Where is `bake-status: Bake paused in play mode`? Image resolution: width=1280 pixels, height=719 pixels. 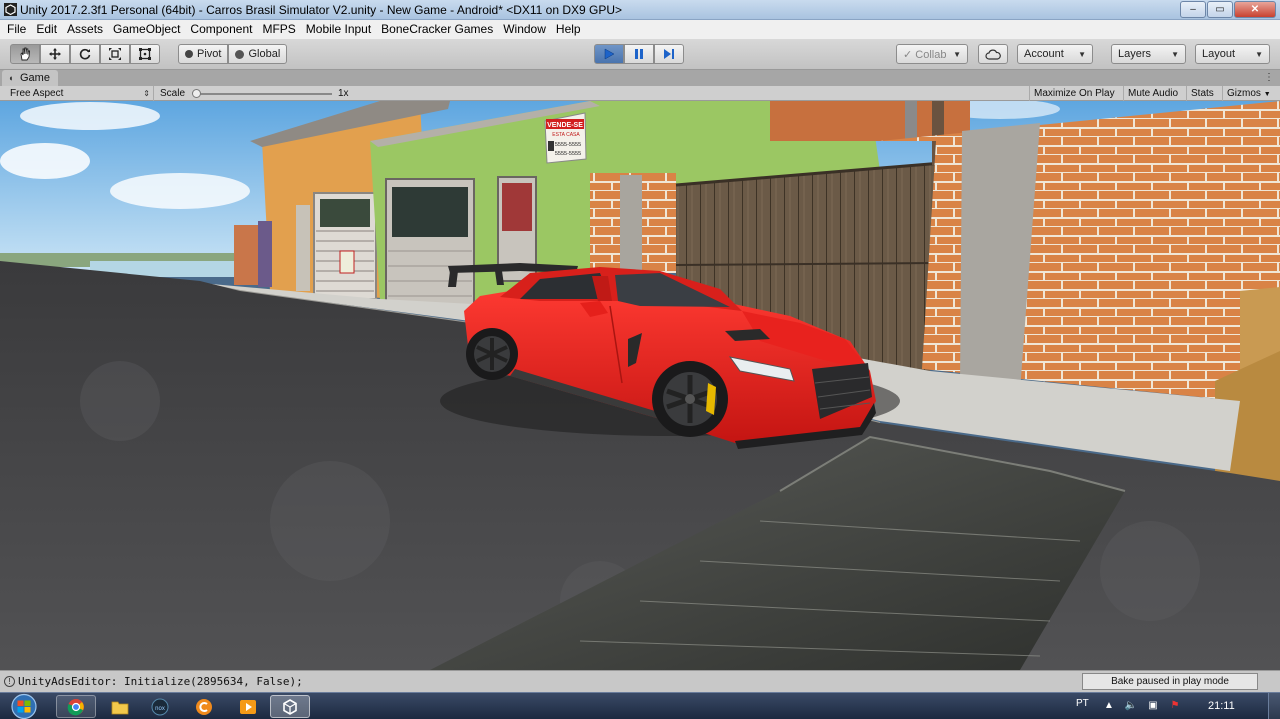 bake-status: Bake paused in play mode is located at coordinates (1170, 681).